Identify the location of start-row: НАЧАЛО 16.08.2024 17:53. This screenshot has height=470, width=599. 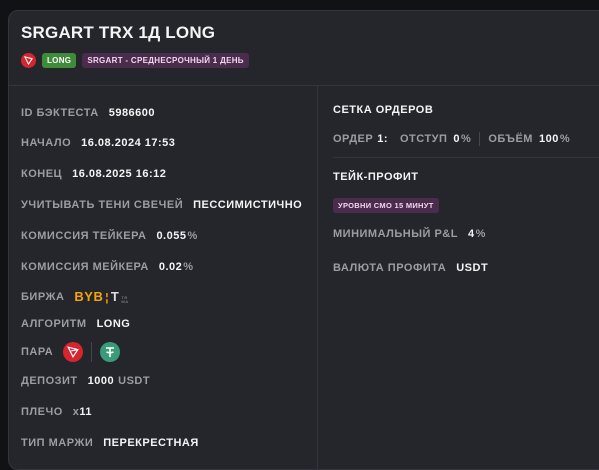
(98, 143).